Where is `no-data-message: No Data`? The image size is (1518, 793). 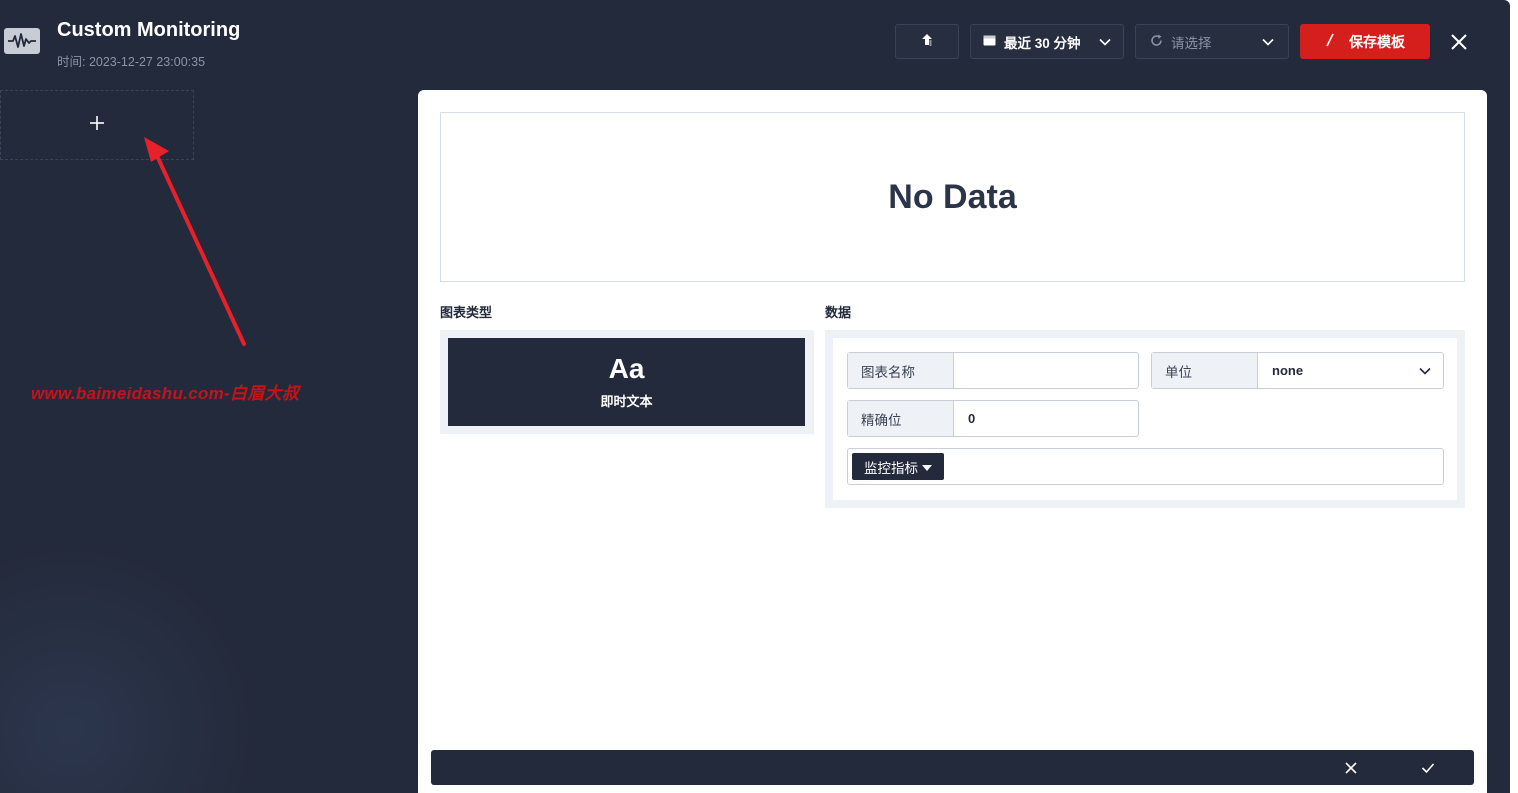
no-data-message: No Data is located at coordinates (952, 196).